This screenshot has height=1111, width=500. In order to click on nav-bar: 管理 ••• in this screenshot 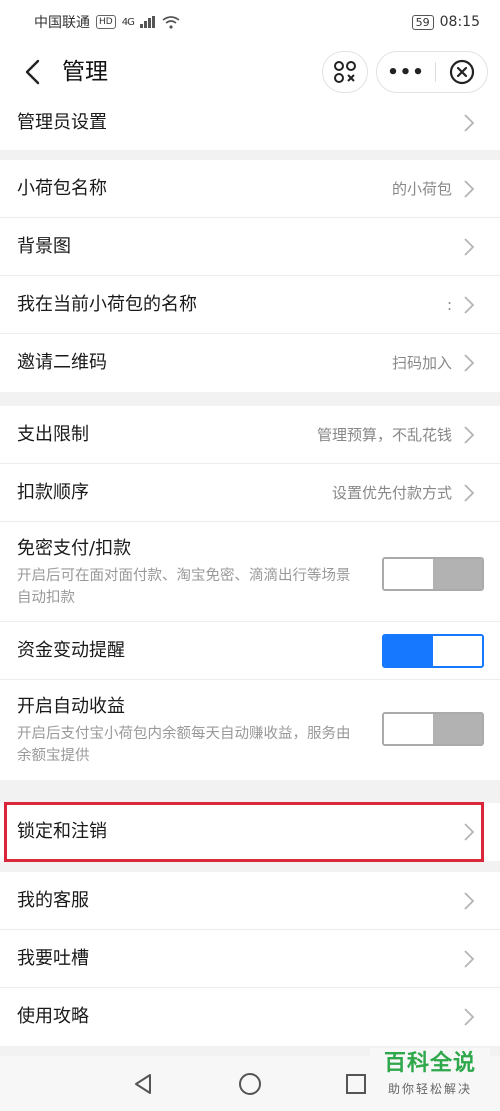, I will do `click(250, 72)`.